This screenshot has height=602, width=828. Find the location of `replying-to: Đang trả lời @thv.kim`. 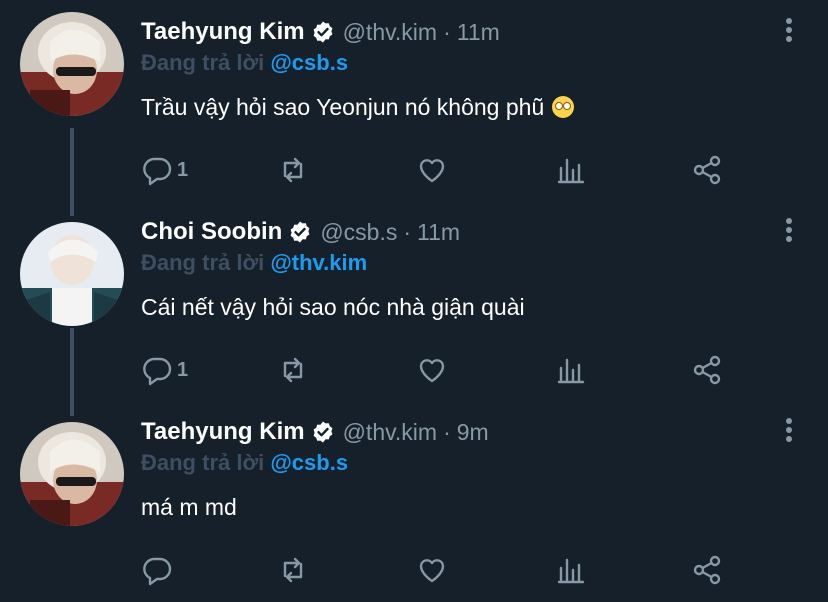

replying-to: Đang trả lời @thv.kim is located at coordinates (254, 263).